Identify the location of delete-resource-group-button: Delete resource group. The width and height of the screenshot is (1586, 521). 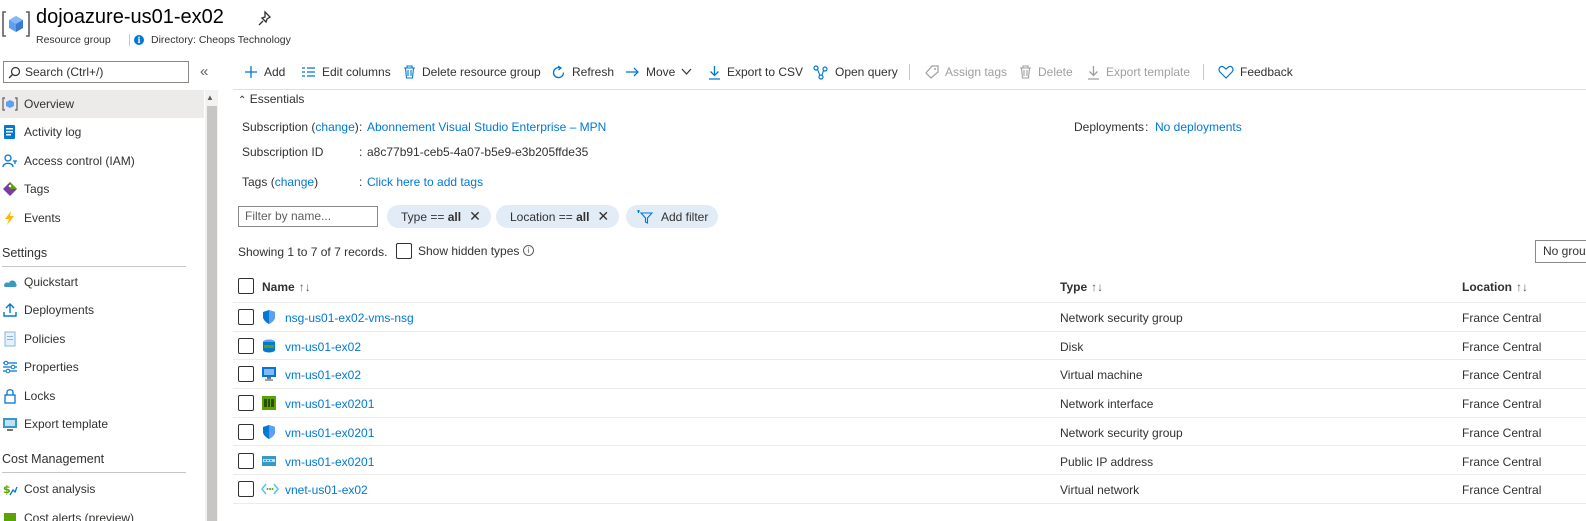
(472, 72).